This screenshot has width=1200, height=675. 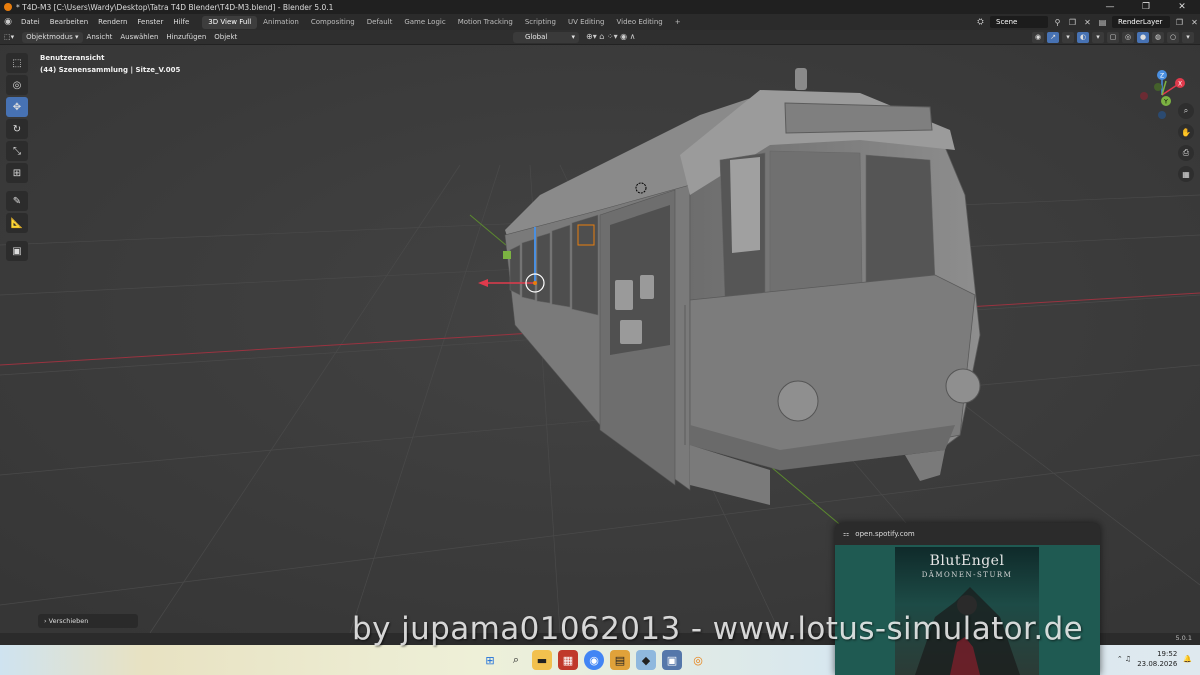 I want to click on tab-compositing: Compositing, so click(x=333, y=22).